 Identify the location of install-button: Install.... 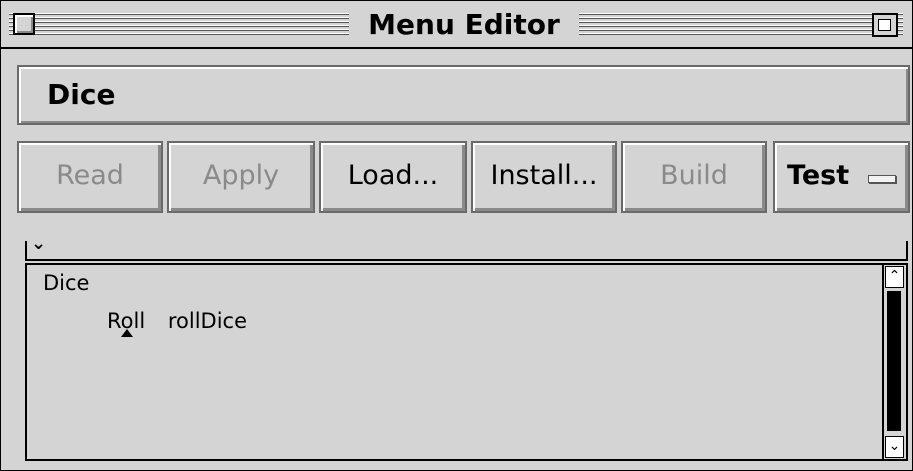
(544, 177).